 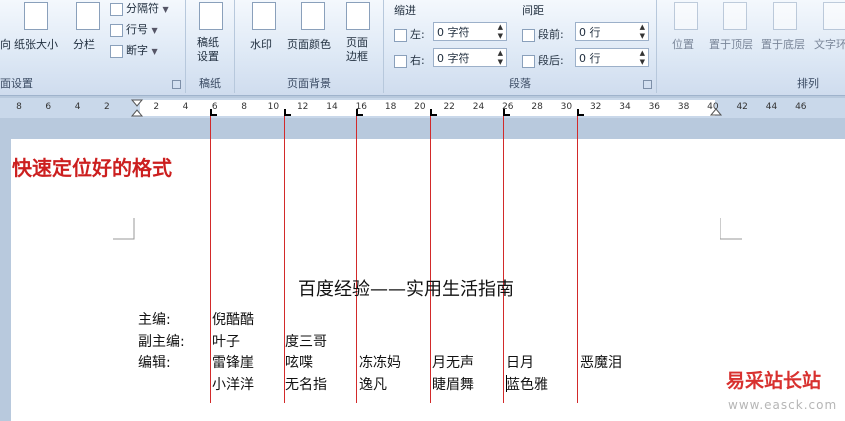 I want to click on right-indent-text: 右:, so click(x=417, y=60).